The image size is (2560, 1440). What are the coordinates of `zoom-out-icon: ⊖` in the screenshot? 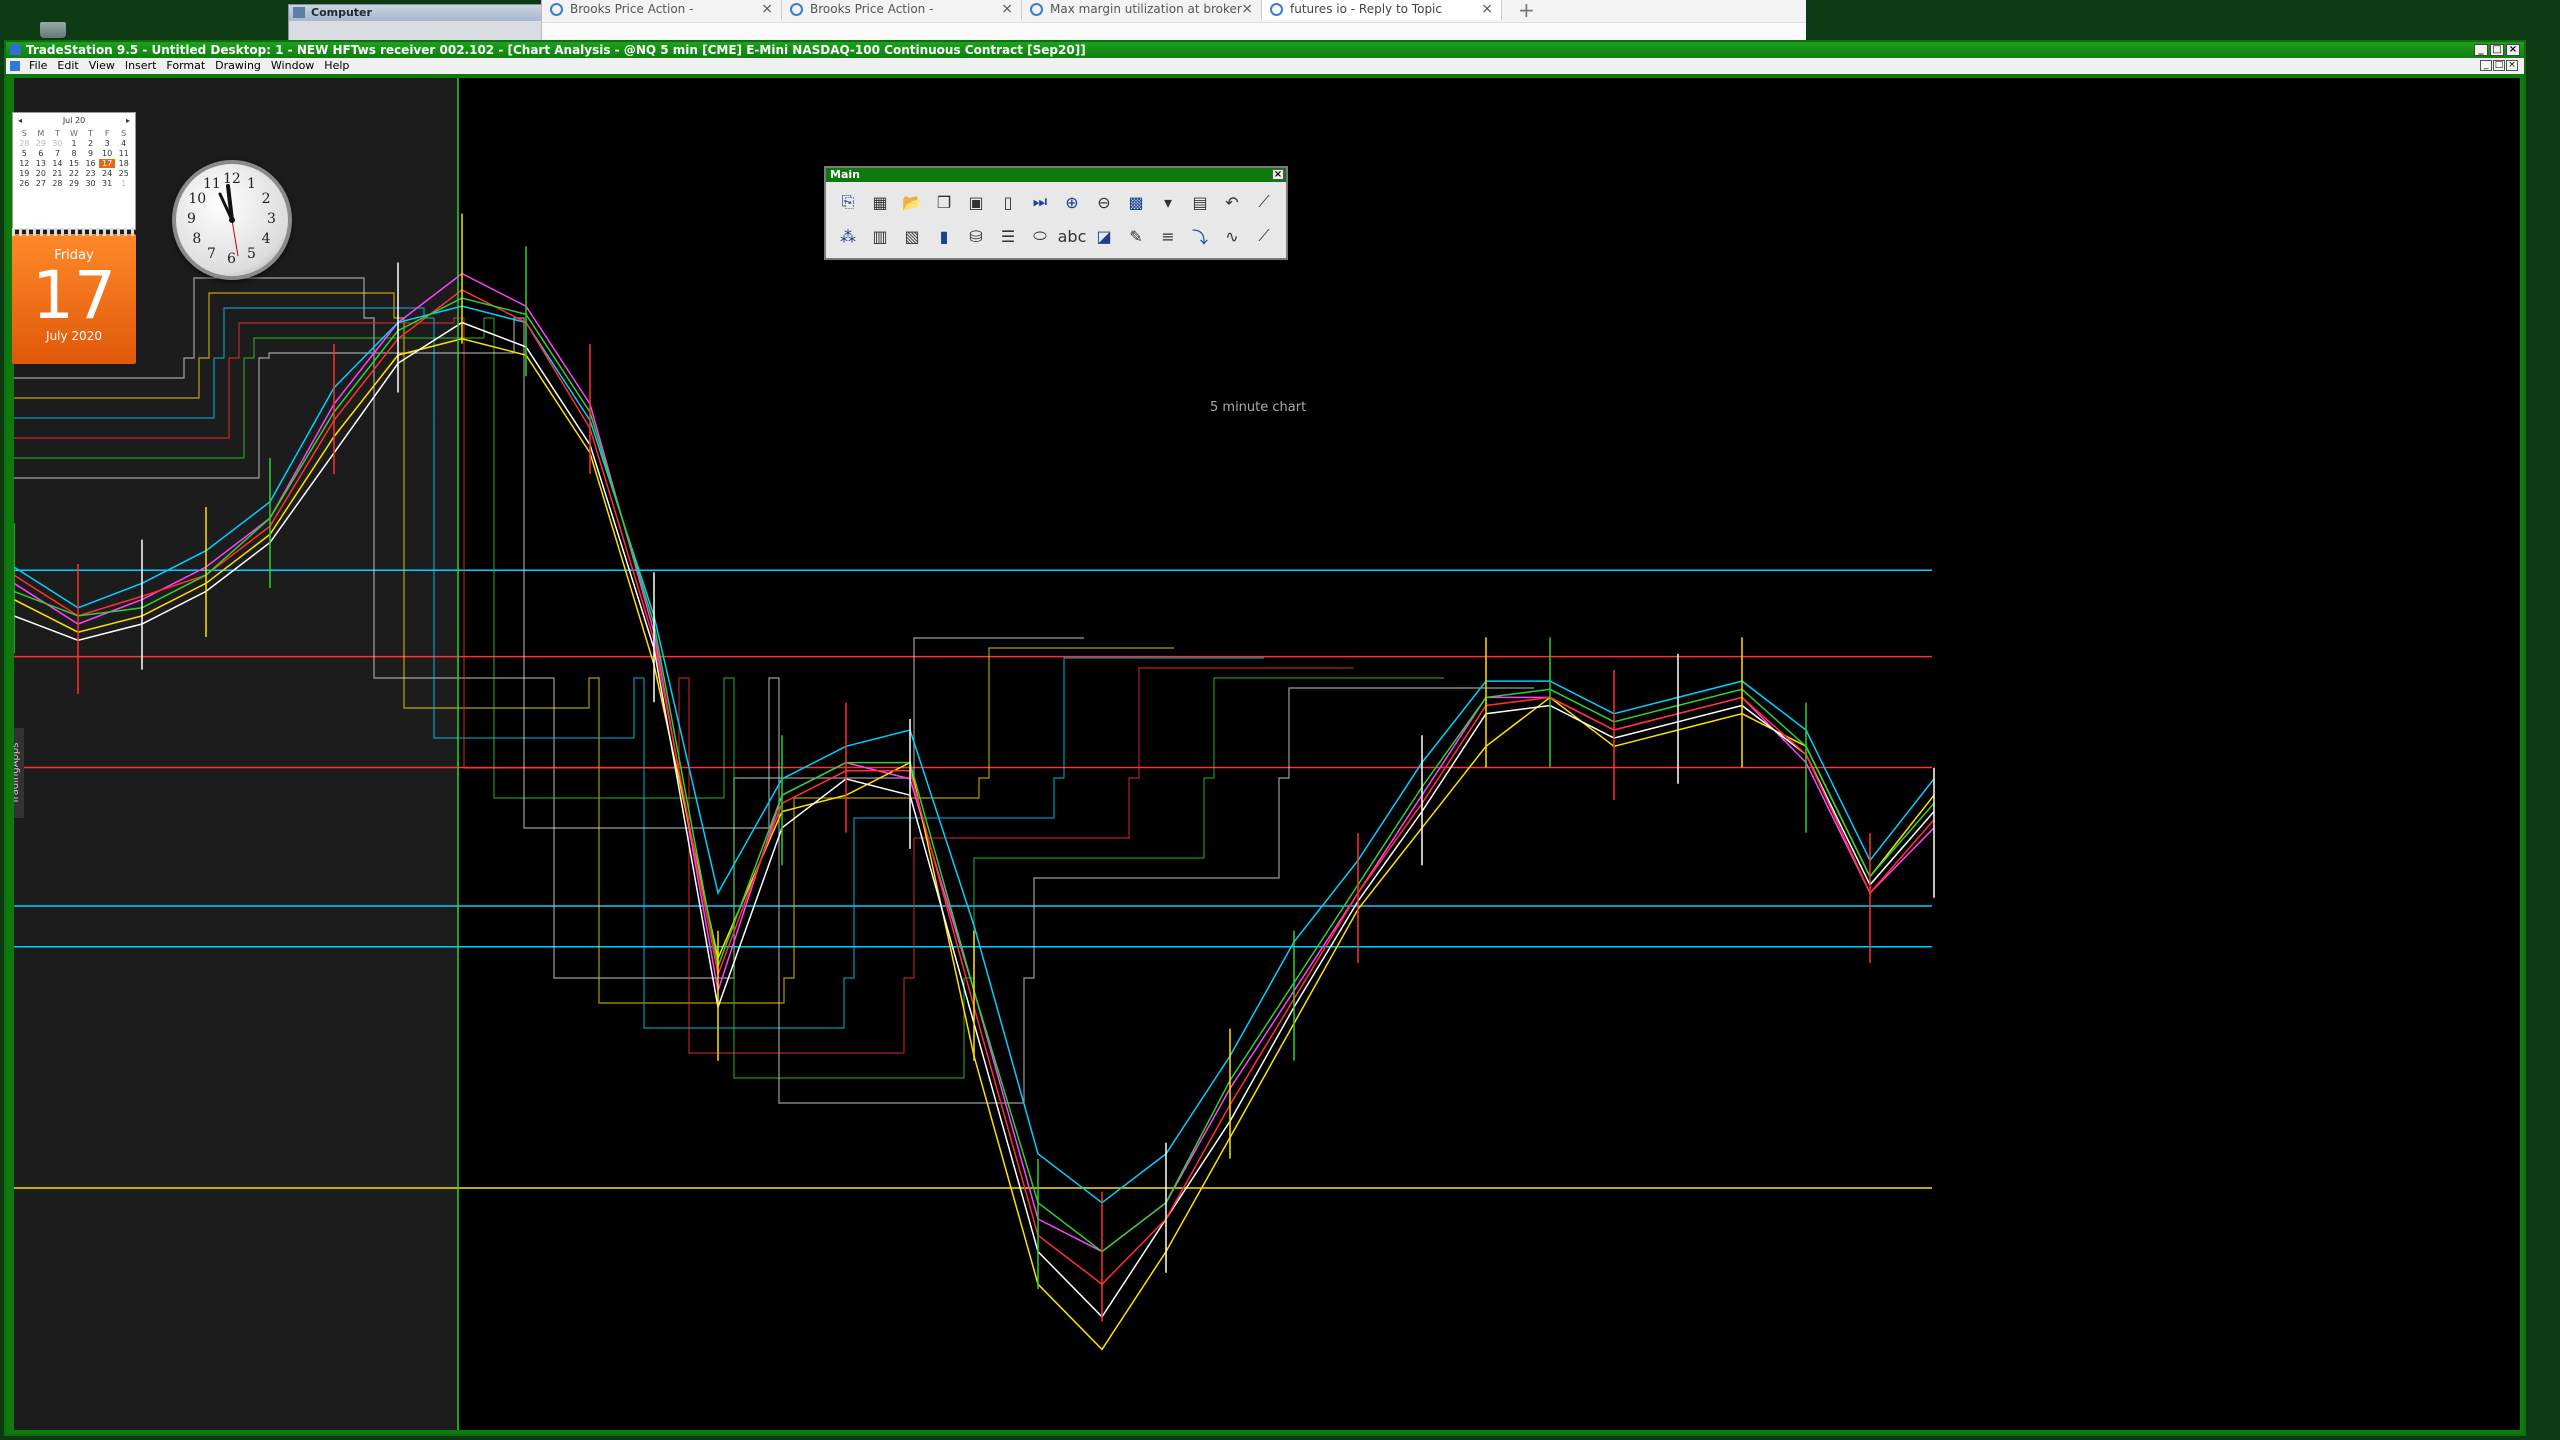 It's located at (1104, 202).